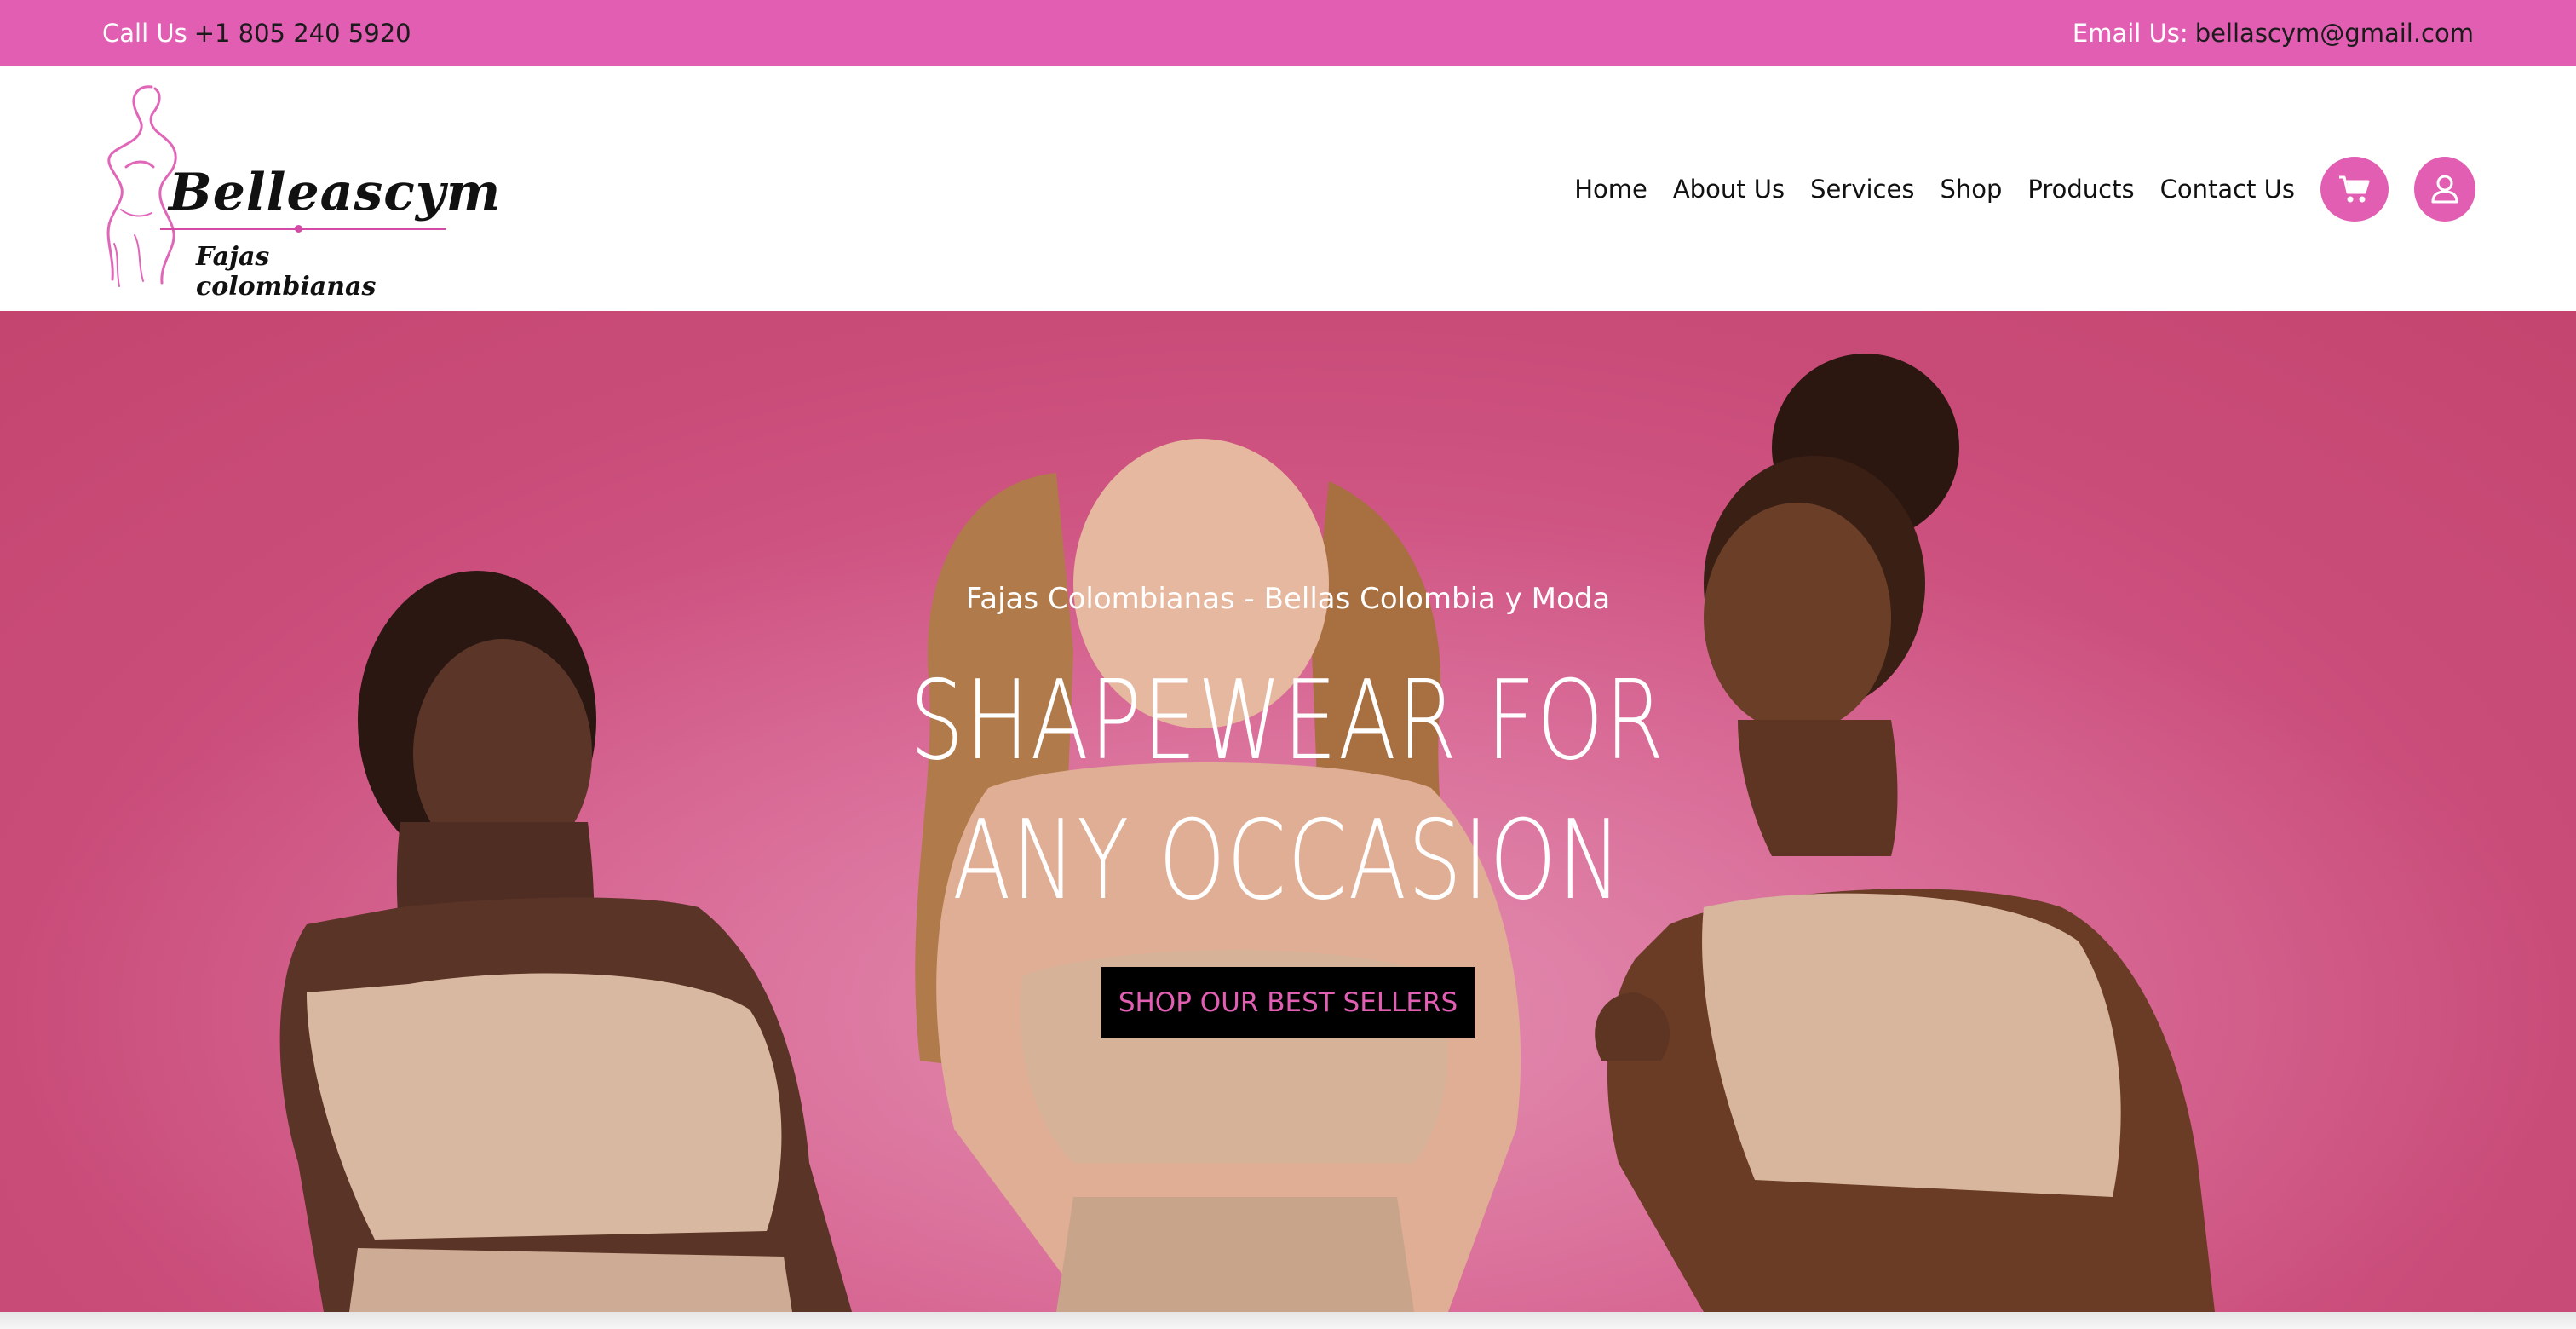 Image resolution: width=2576 pixels, height=1329 pixels. I want to click on call-us-label: Call Us, so click(145, 33).